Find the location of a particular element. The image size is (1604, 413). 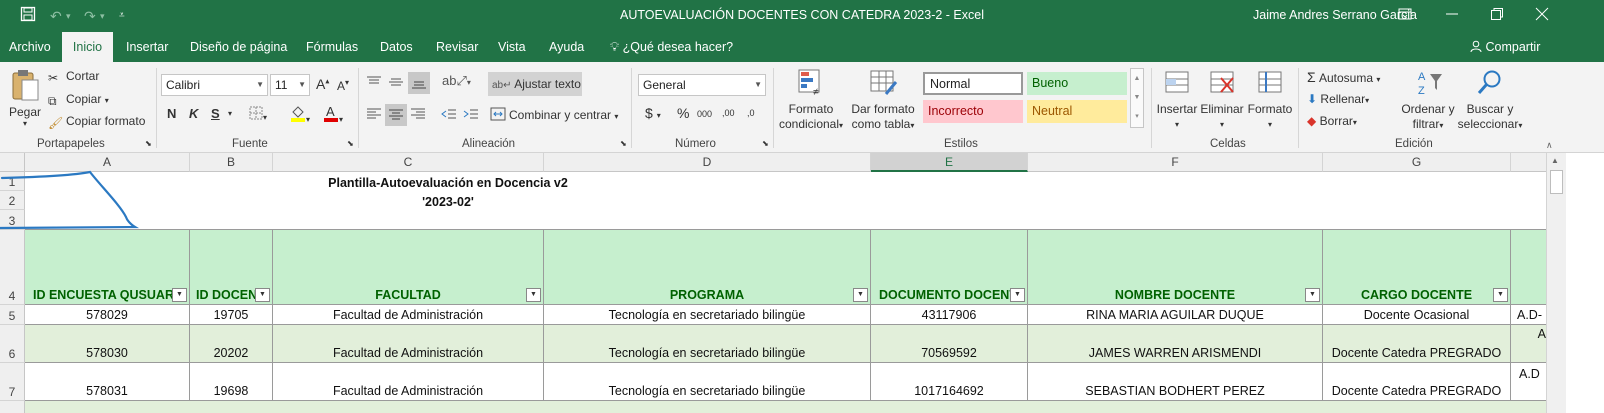

row-header-4: 4 is located at coordinates (12, 267).